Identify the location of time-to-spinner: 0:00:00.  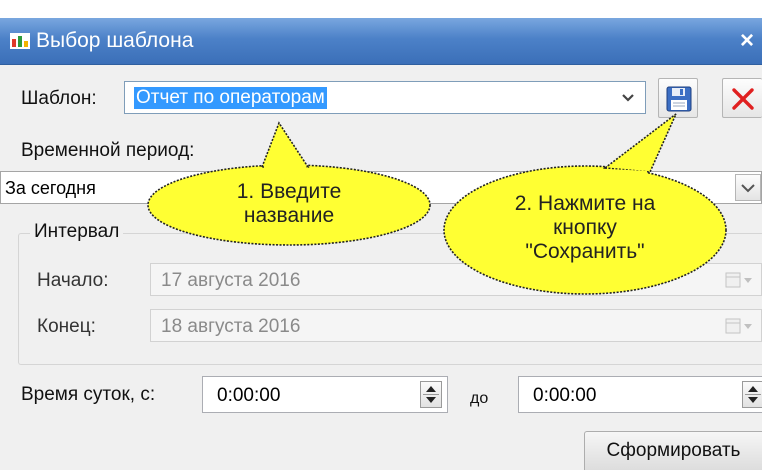
(640, 394).